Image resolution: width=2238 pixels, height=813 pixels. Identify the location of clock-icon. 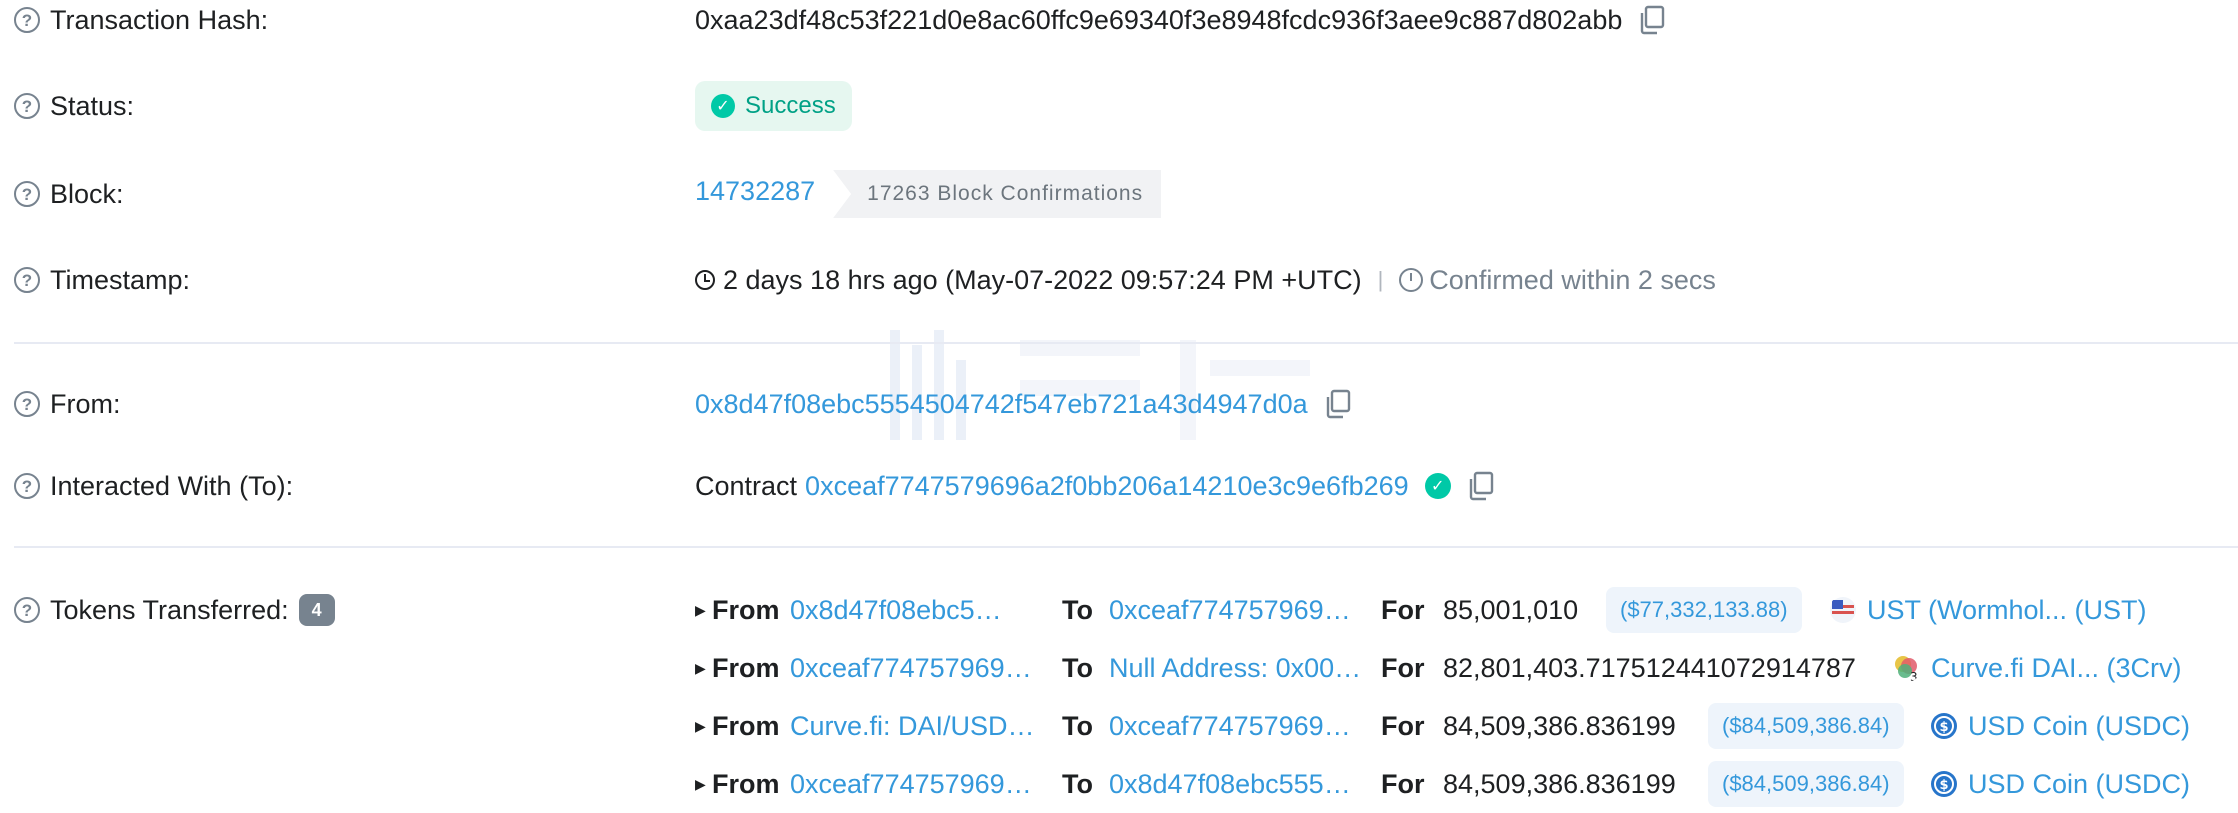
(705, 280).